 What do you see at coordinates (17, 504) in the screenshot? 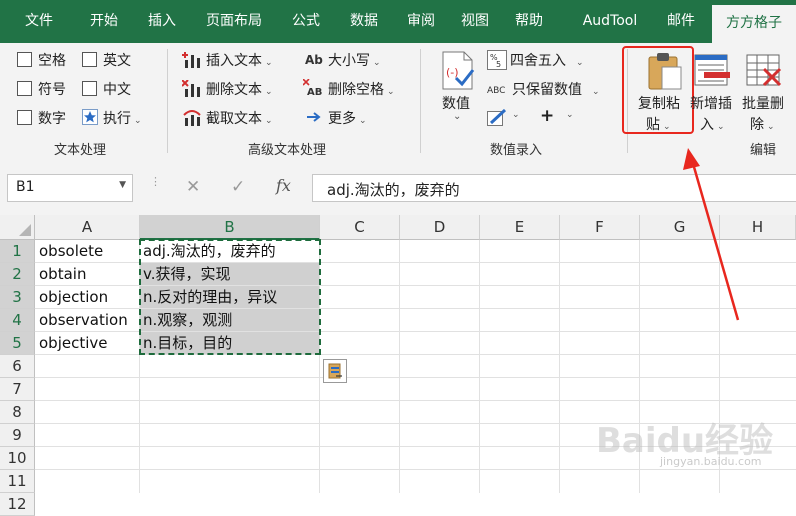
I see `row-header-12: 12` at bounding box center [17, 504].